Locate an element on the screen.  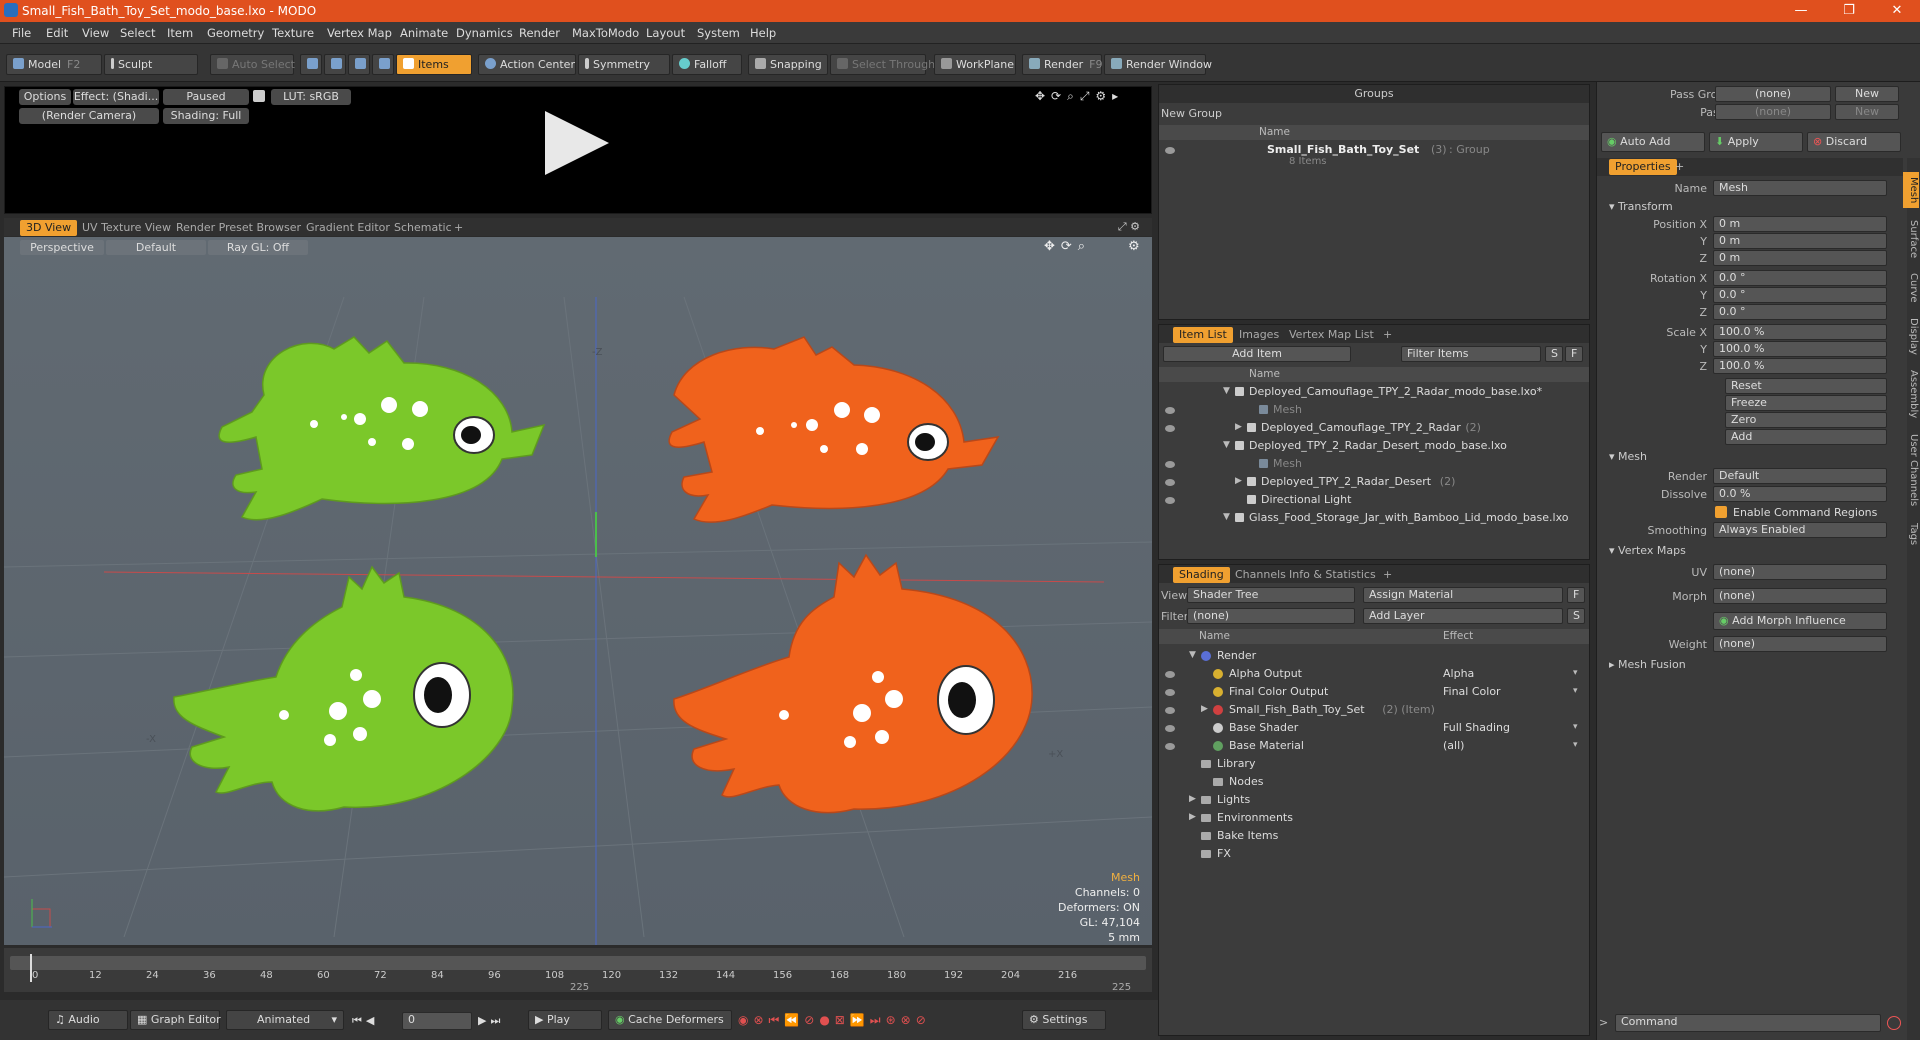
position-x-field: 0 m is located at coordinates (1800, 224).